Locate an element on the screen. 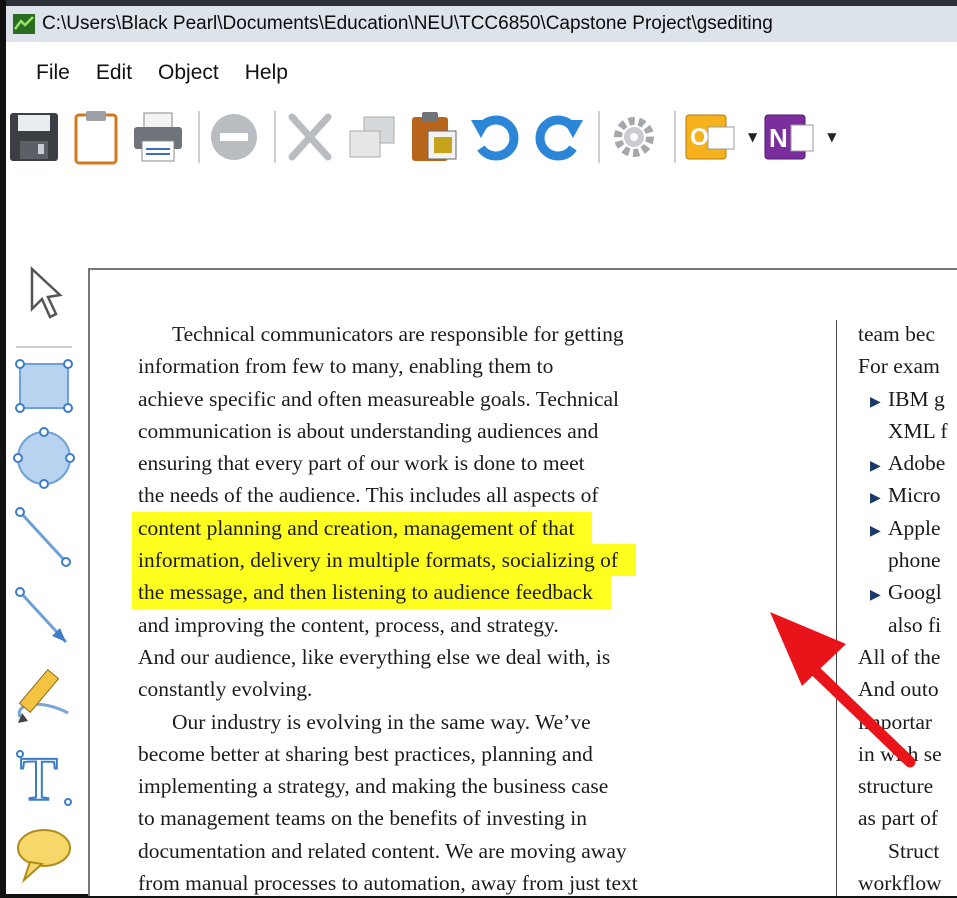  menu-help: Help is located at coordinates (266, 73).